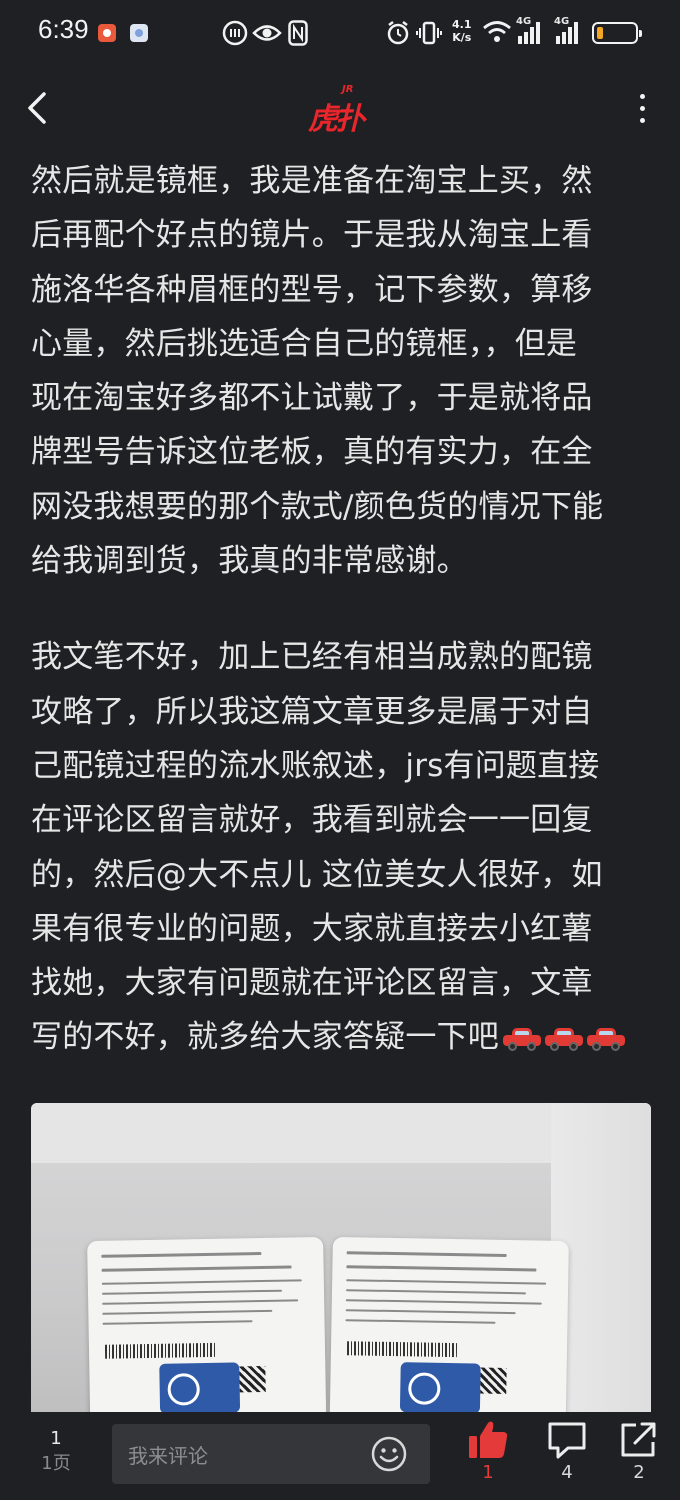 The image size is (680, 1500). What do you see at coordinates (63, 29) in the screenshot?
I see `status-time: 6:39` at bounding box center [63, 29].